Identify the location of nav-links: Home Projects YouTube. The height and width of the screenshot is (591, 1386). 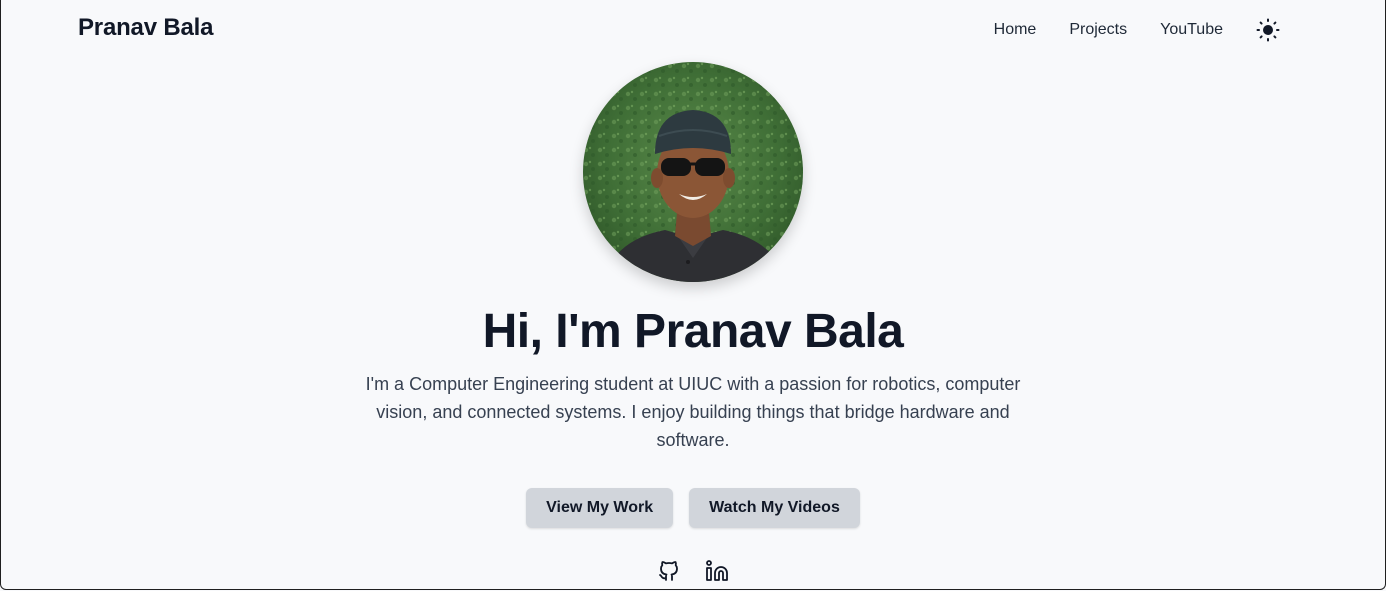
(1137, 30).